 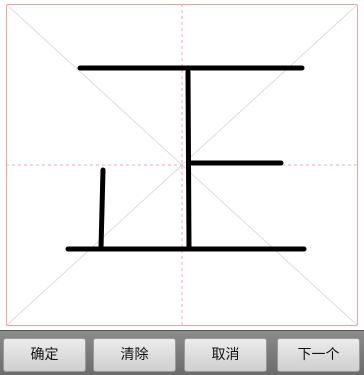 I want to click on stroke-left-vertical, so click(x=102, y=209).